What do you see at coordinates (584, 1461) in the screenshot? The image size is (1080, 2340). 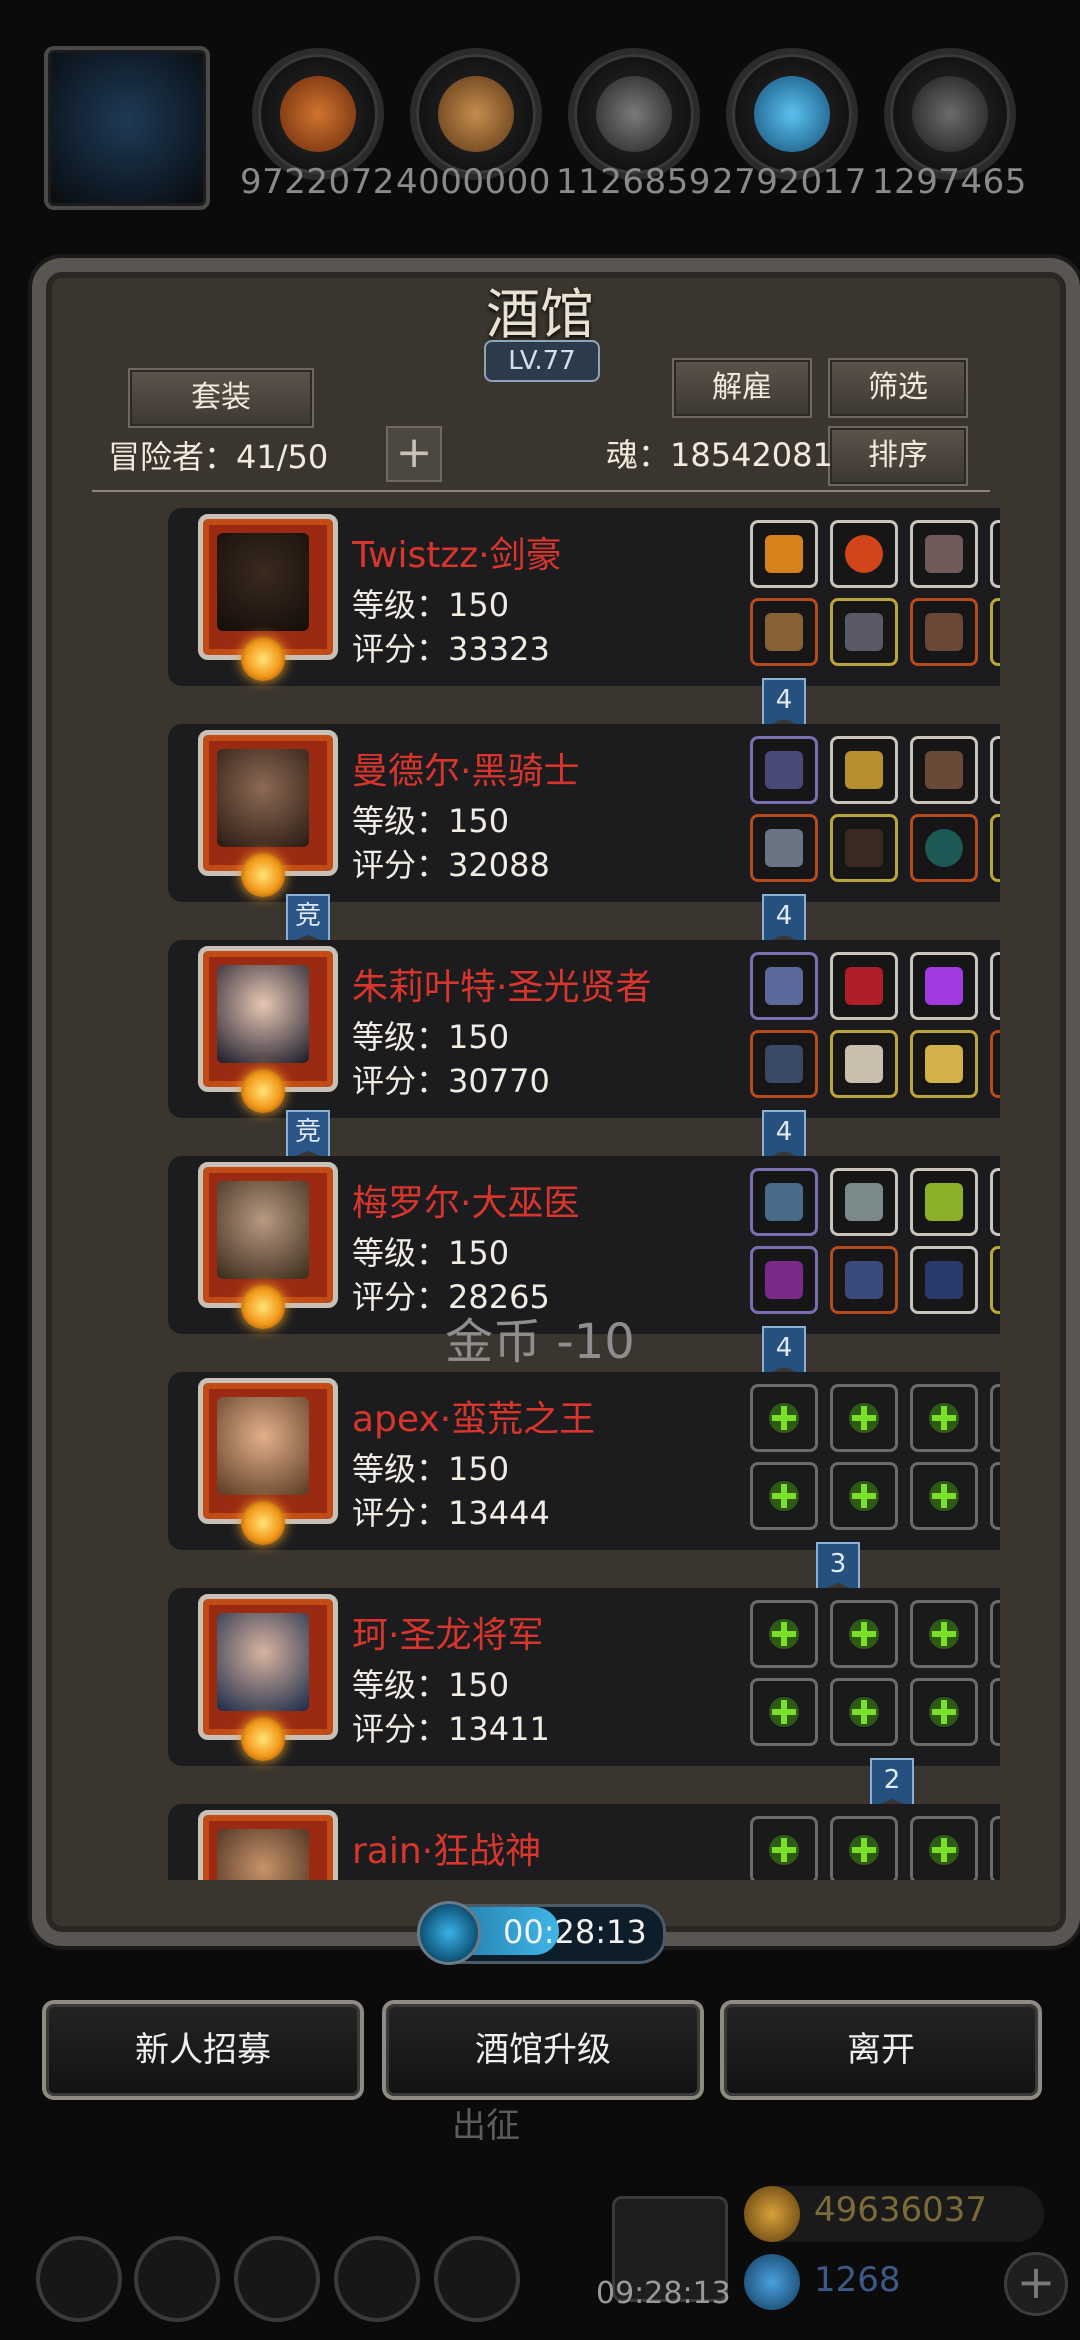 I see `hero-card: apex·蛮荒之王 等级：150 评分：13444` at bounding box center [584, 1461].